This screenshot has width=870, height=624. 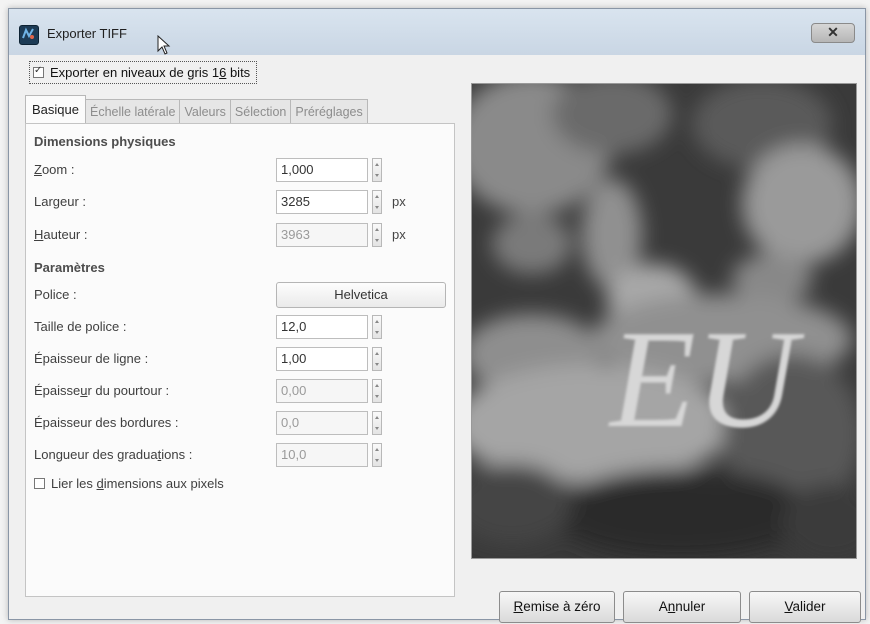 I want to click on close-icon: ✕, so click(x=833, y=32).